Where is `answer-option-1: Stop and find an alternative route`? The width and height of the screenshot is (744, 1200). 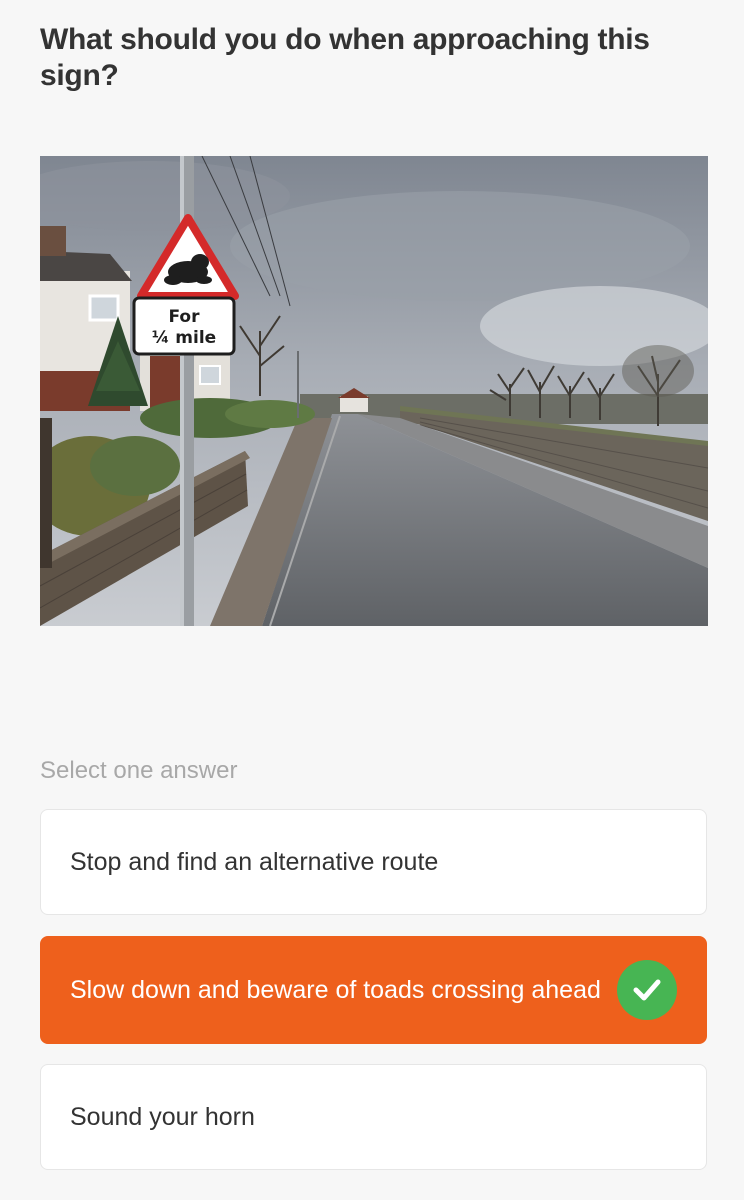
answer-option-1: Stop and find an alternative route is located at coordinates (373, 862).